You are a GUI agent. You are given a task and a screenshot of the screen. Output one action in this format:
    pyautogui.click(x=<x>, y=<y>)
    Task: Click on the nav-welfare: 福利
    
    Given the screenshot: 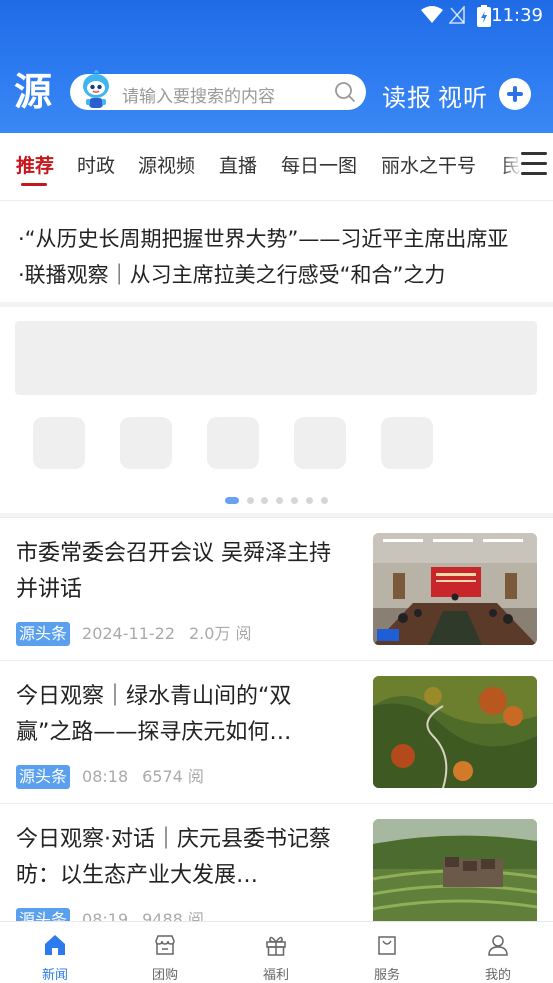 What is the action you would take?
    pyautogui.click(x=276, y=952)
    